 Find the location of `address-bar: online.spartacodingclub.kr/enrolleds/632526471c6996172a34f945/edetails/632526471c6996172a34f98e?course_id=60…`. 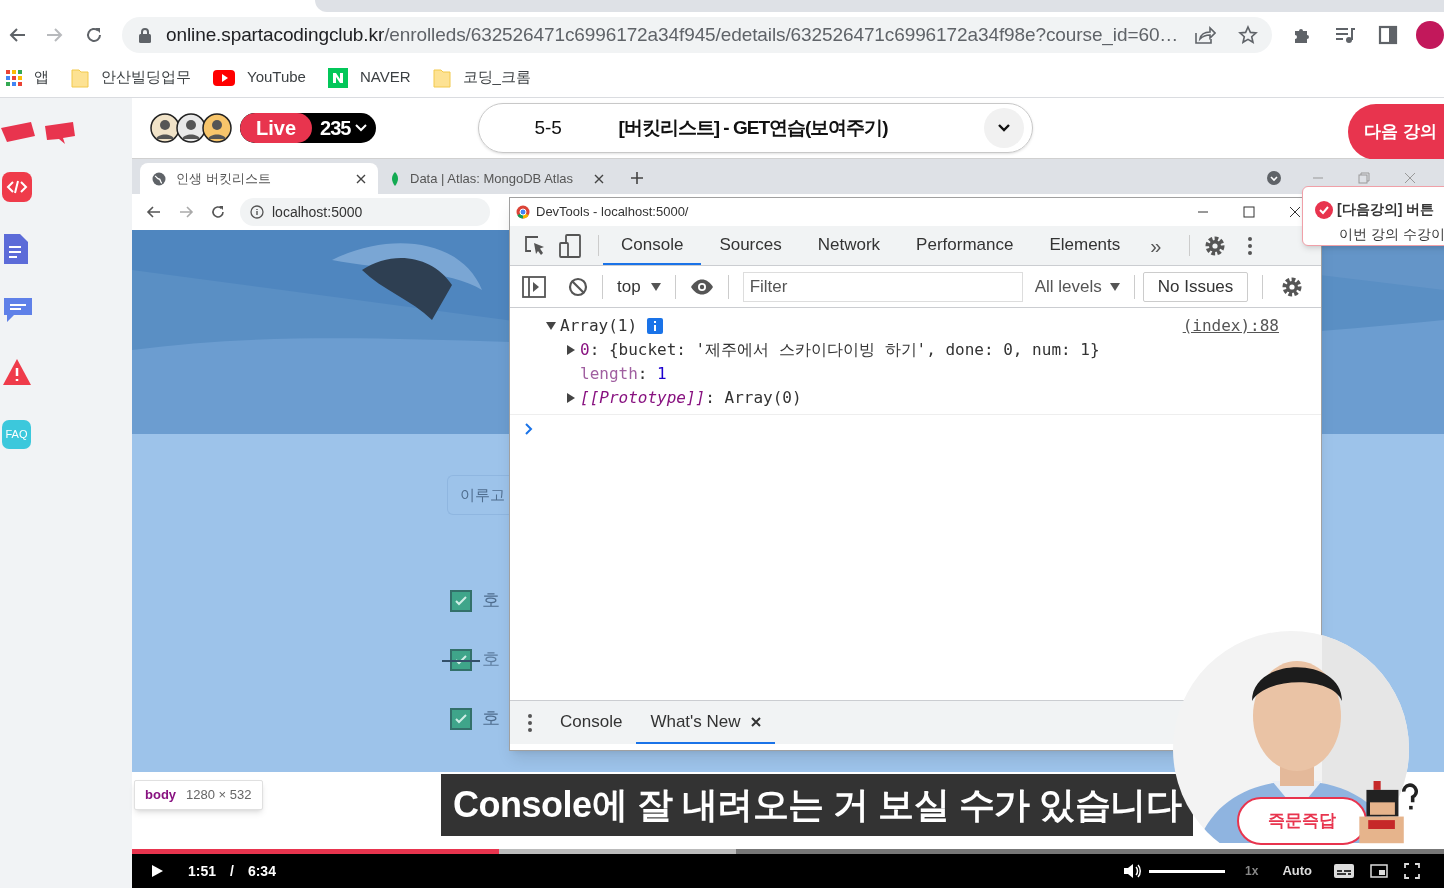

address-bar: online.spartacodingclub.kr/enrolleds/632526471c6996172a34f945/edetails/632526471c6996172a34f98e?course_id=60… is located at coordinates (697, 35).